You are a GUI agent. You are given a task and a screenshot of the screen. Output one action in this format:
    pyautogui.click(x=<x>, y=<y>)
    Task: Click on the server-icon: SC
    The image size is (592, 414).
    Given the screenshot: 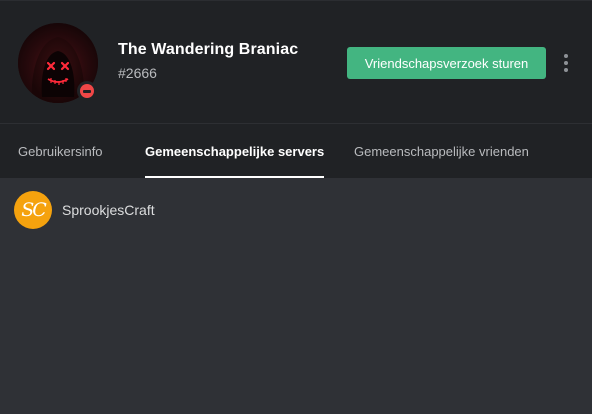 What is the action you would take?
    pyautogui.click(x=33, y=210)
    